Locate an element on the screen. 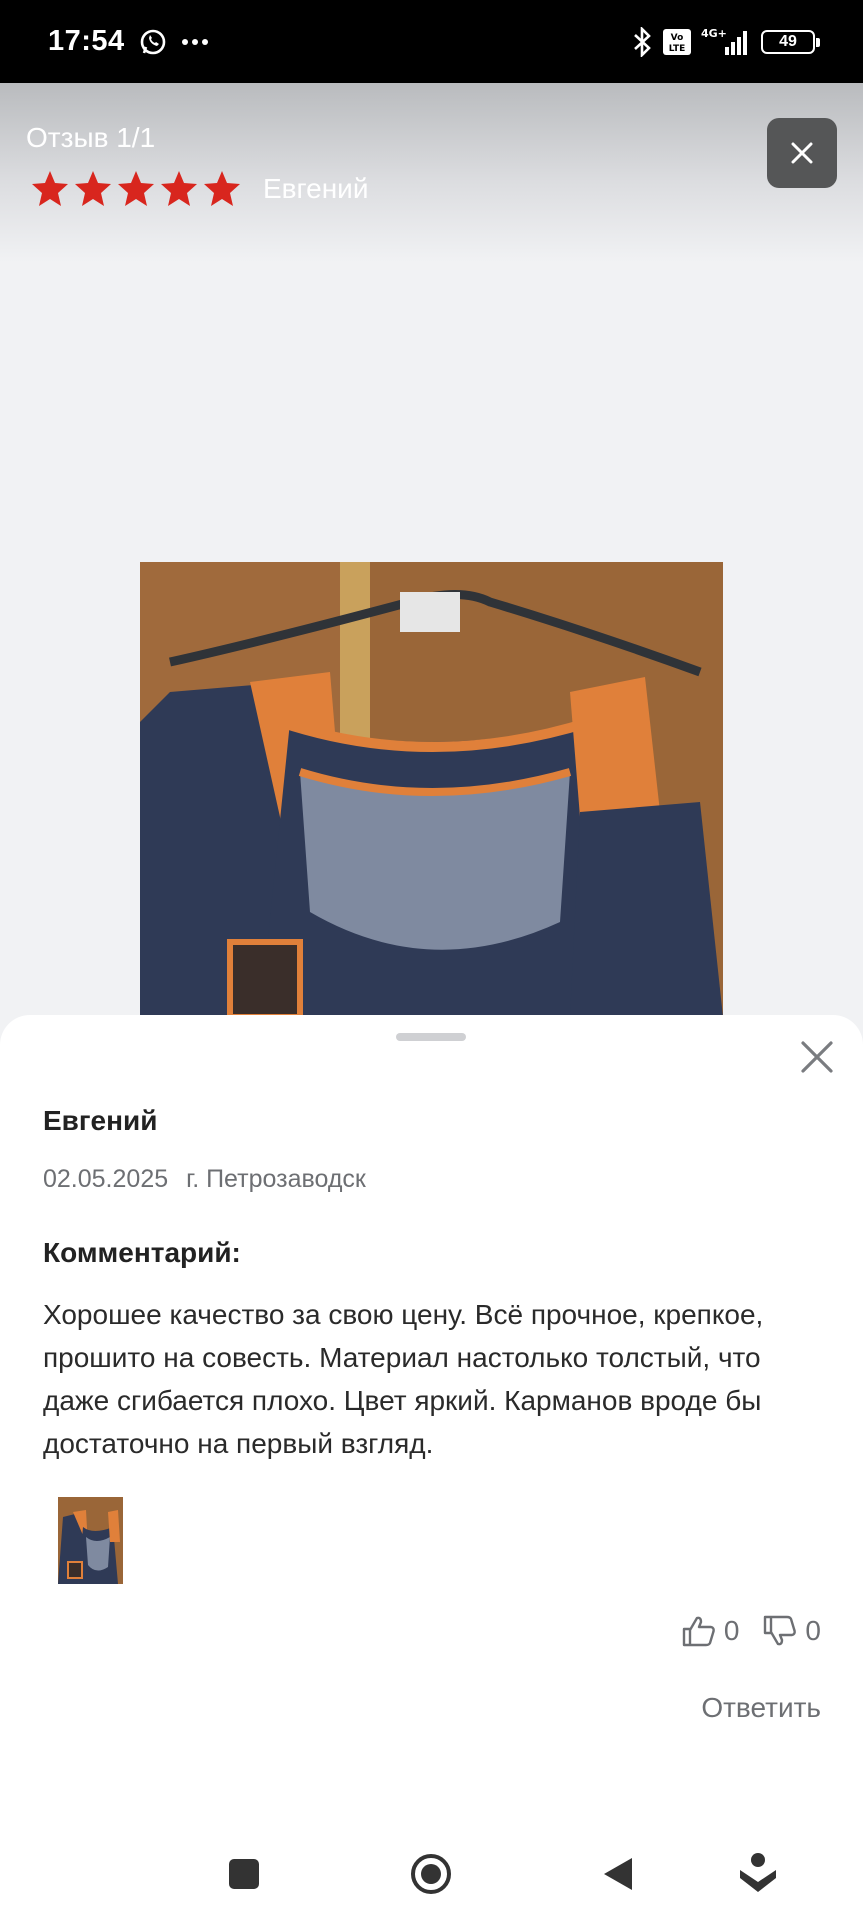 The width and height of the screenshot is (863, 1920). recents-button is located at coordinates (244, 1874).